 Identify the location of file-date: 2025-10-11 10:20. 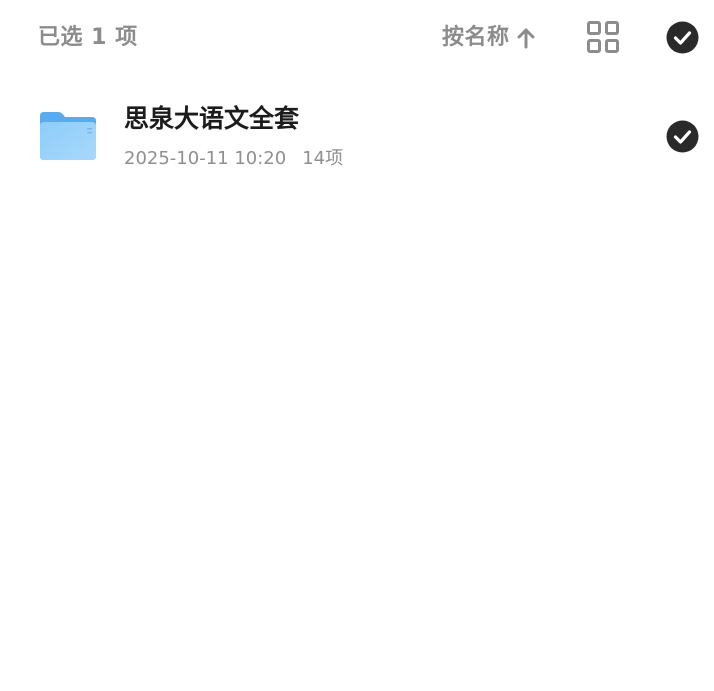
(205, 158).